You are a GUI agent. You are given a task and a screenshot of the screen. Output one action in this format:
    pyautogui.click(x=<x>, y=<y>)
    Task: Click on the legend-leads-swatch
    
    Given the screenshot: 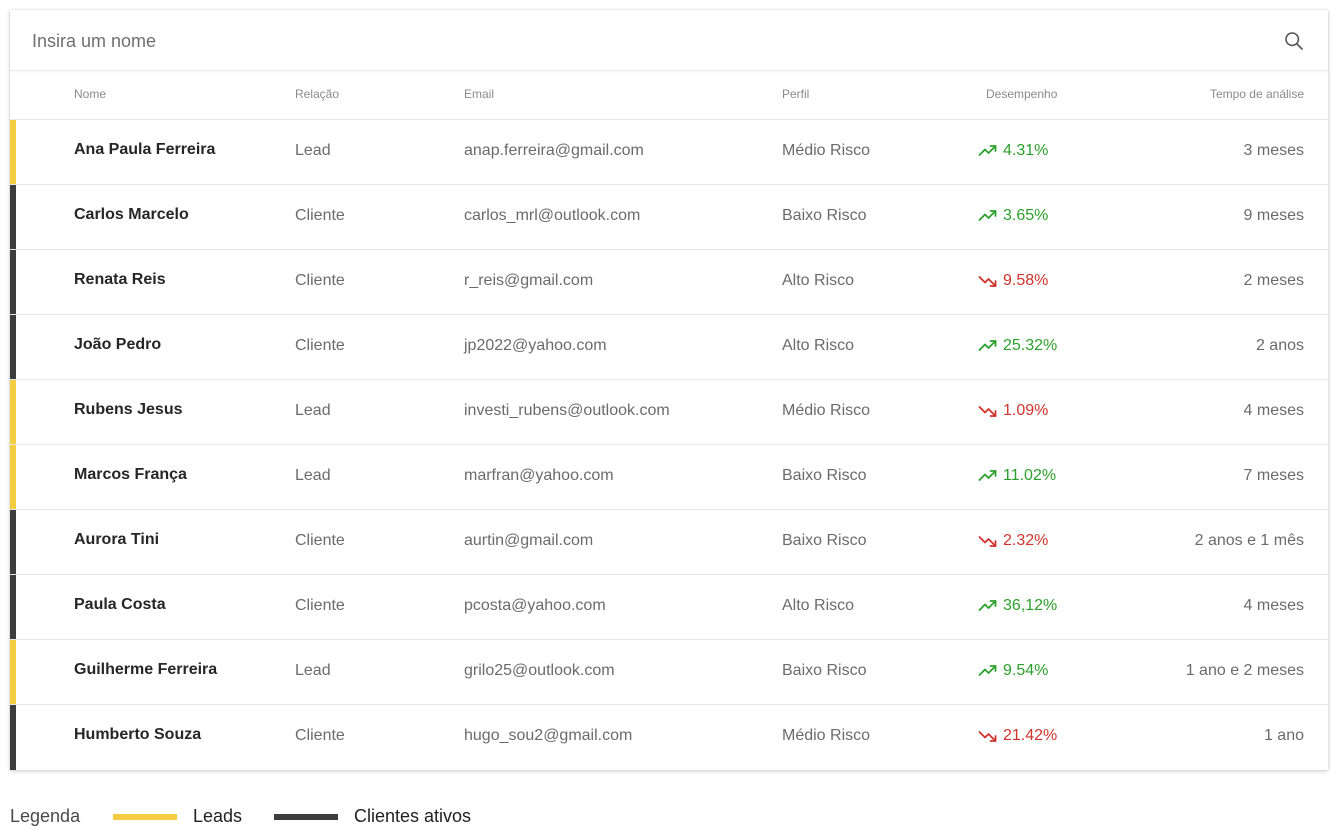 What is the action you would take?
    pyautogui.click(x=145, y=817)
    